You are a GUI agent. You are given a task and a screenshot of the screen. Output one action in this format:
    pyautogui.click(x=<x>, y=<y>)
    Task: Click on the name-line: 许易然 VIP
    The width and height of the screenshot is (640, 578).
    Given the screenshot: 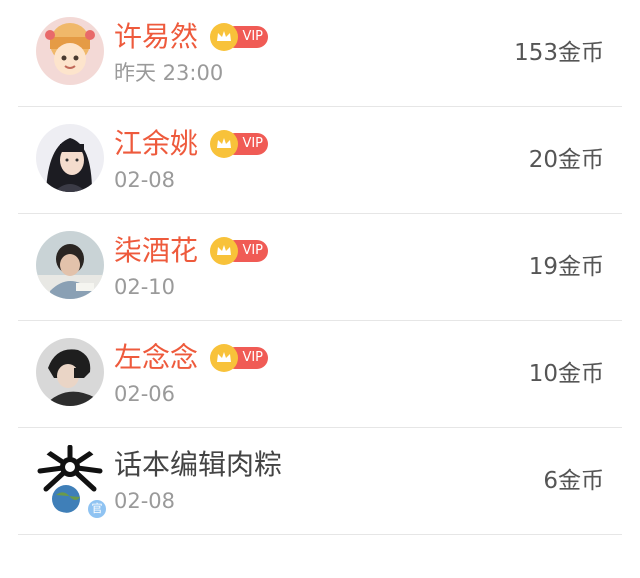 What is the action you would take?
    pyautogui.click(x=191, y=37)
    